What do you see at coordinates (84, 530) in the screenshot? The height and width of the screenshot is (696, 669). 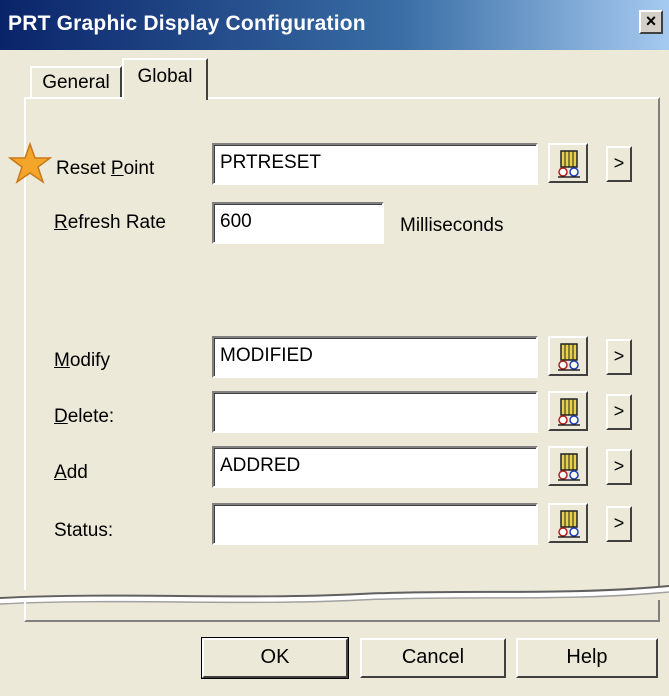 I see `status-label: Status:` at bounding box center [84, 530].